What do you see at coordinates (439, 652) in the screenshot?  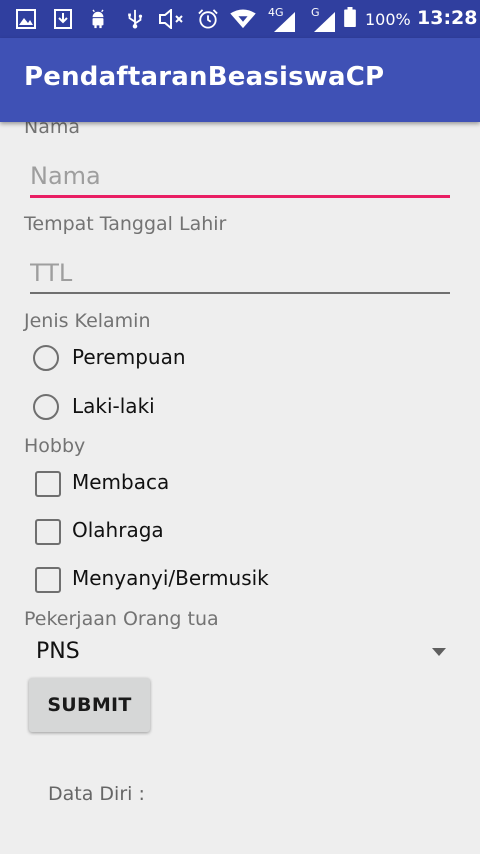 I see `dropdown-arrow-icon` at bounding box center [439, 652].